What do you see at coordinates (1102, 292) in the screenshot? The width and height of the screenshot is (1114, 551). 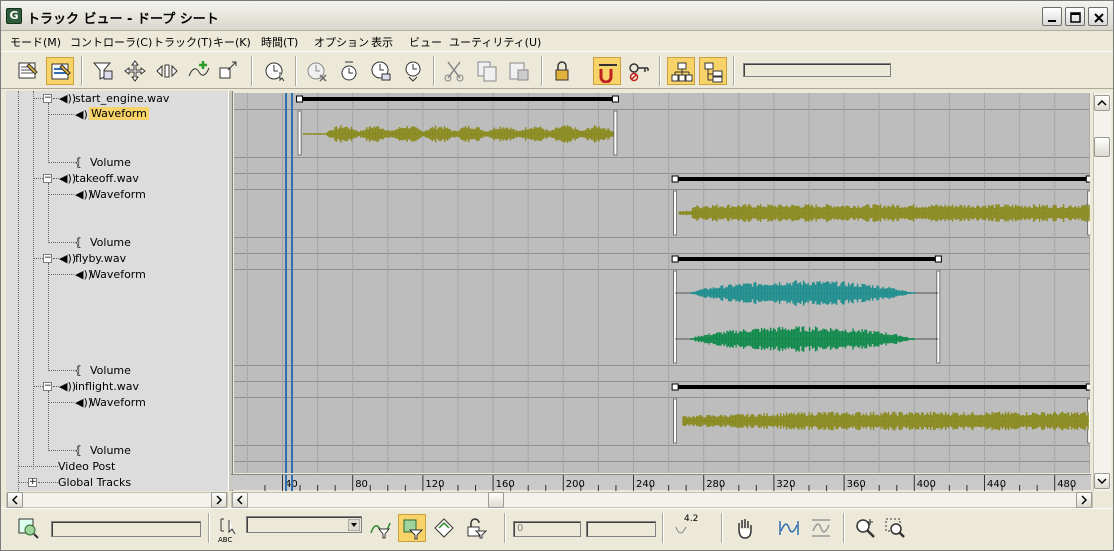 I see `vertical-scrollbar` at bounding box center [1102, 292].